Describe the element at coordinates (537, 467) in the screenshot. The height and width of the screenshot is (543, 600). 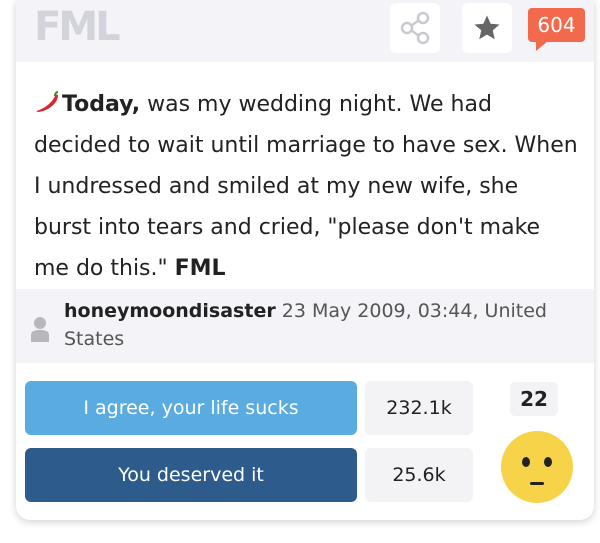
I see `neutral-face-icon` at that location.